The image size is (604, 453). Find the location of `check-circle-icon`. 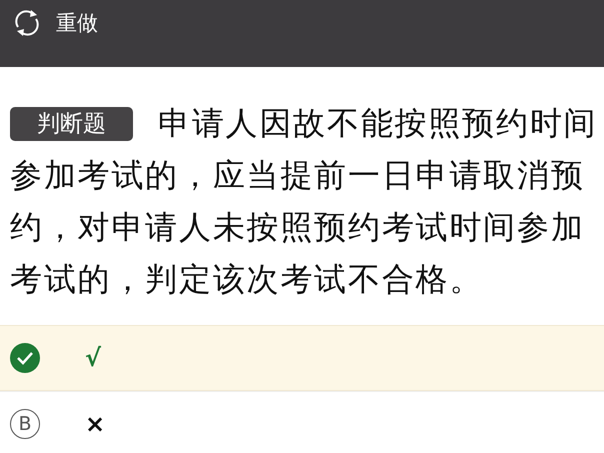

check-circle-icon is located at coordinates (25, 358).